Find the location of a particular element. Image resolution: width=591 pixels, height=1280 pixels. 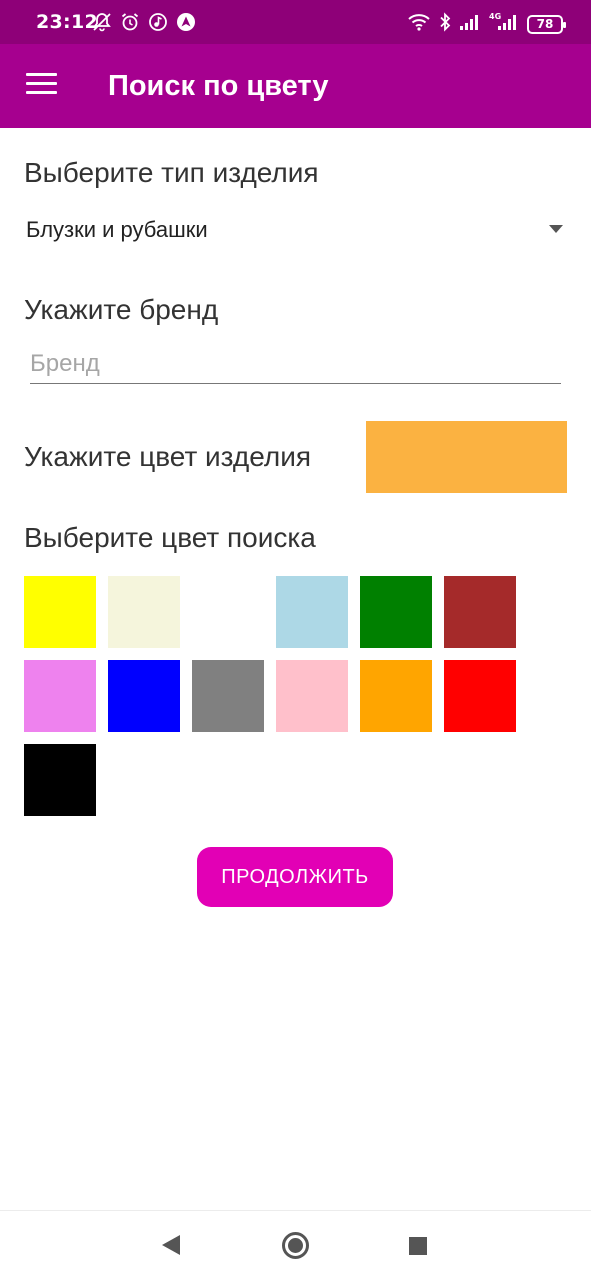

type-select: Блузки и рубашки is located at coordinates (296, 232).